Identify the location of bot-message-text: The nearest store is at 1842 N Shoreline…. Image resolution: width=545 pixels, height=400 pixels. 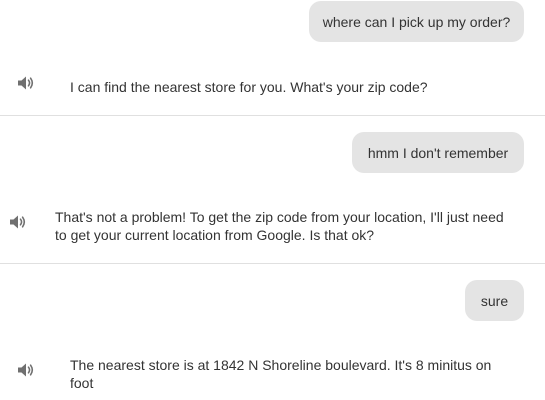
(281, 374).